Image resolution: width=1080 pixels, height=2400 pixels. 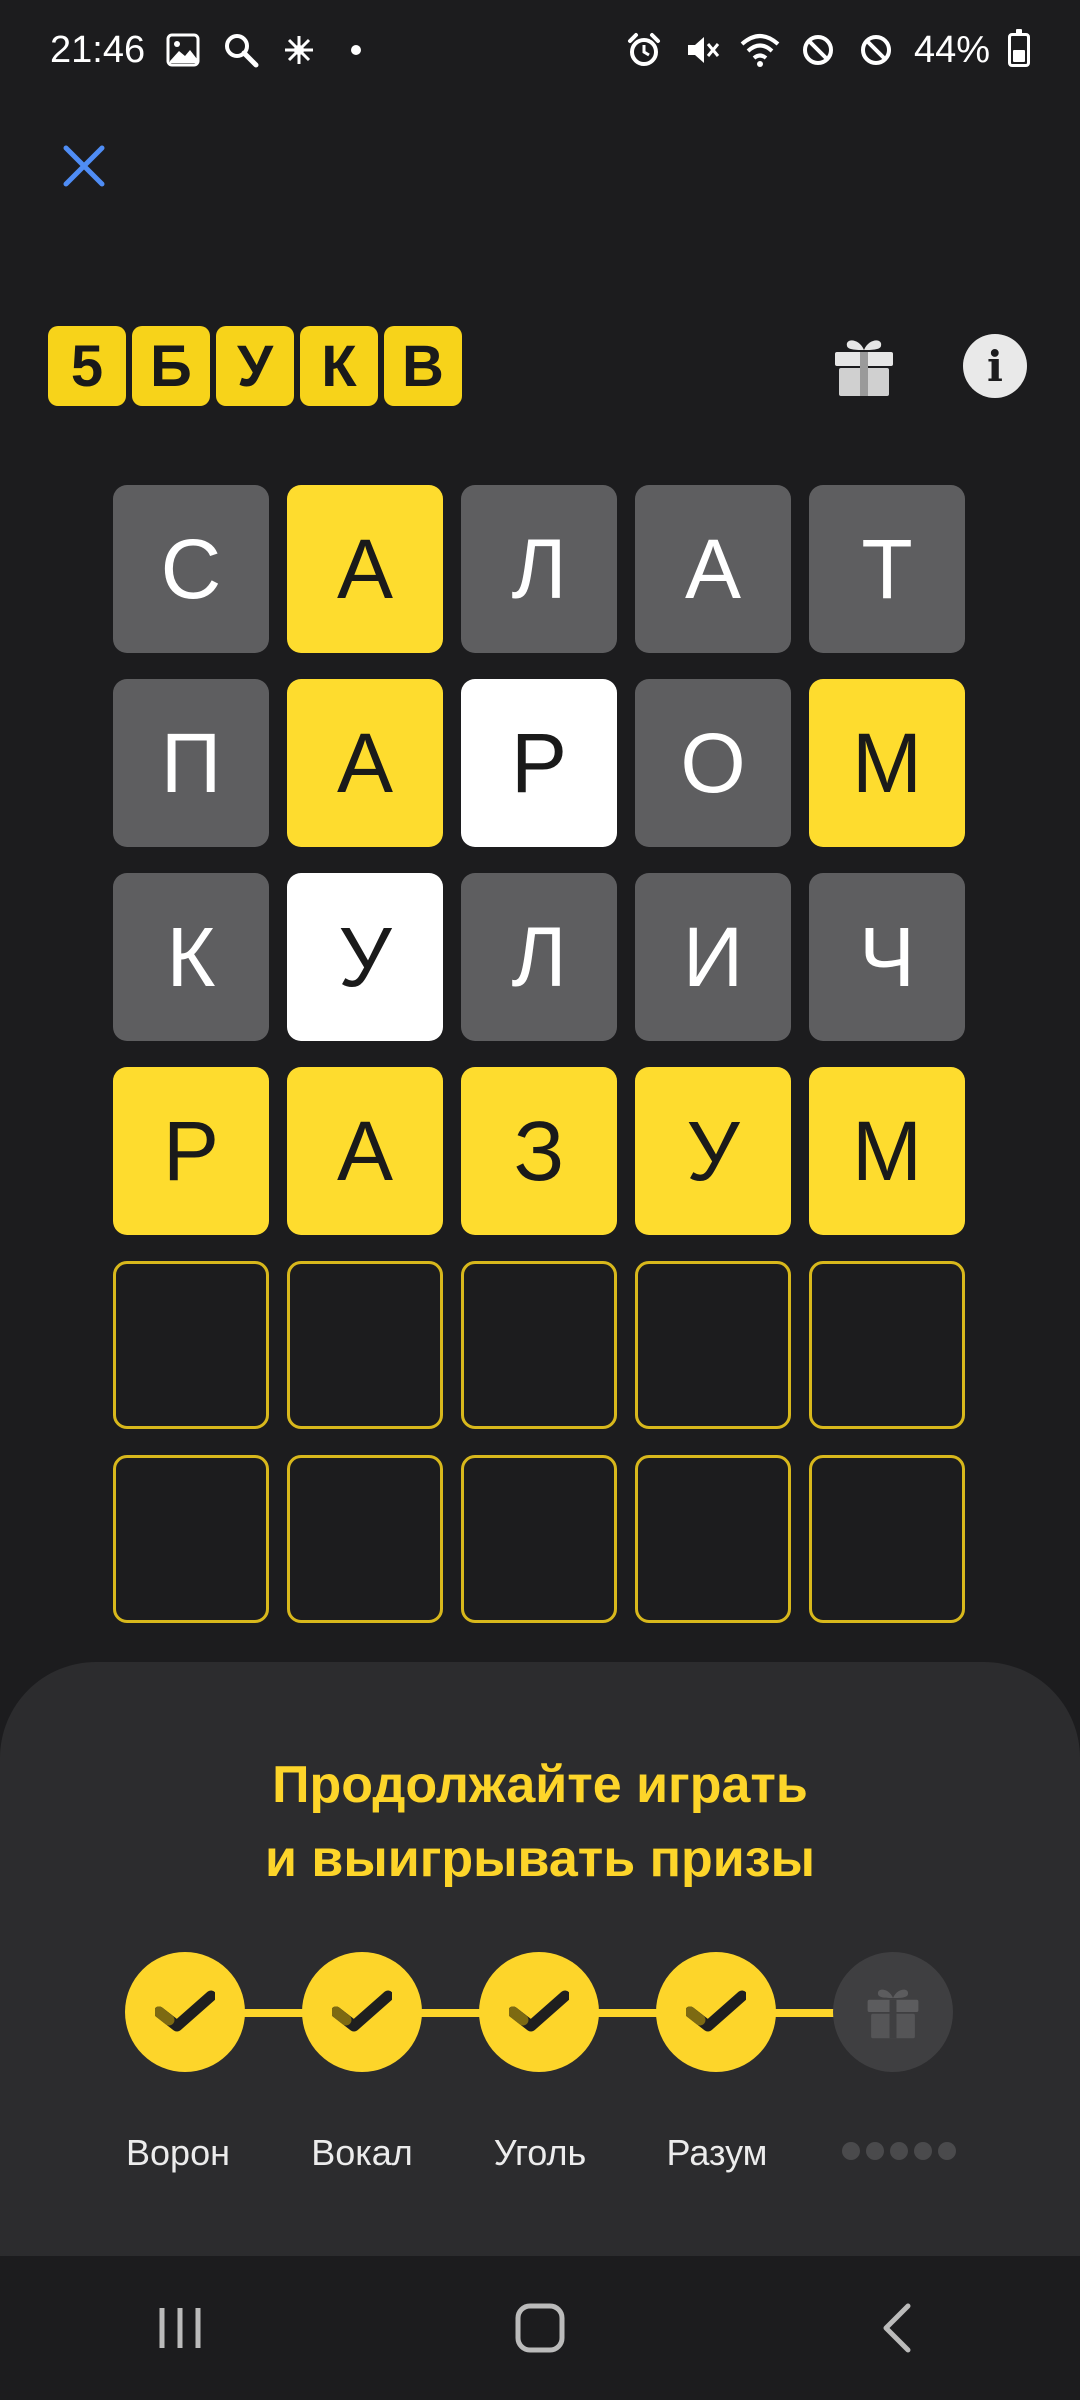 What do you see at coordinates (98, 49) in the screenshot?
I see `clock: 21:46` at bounding box center [98, 49].